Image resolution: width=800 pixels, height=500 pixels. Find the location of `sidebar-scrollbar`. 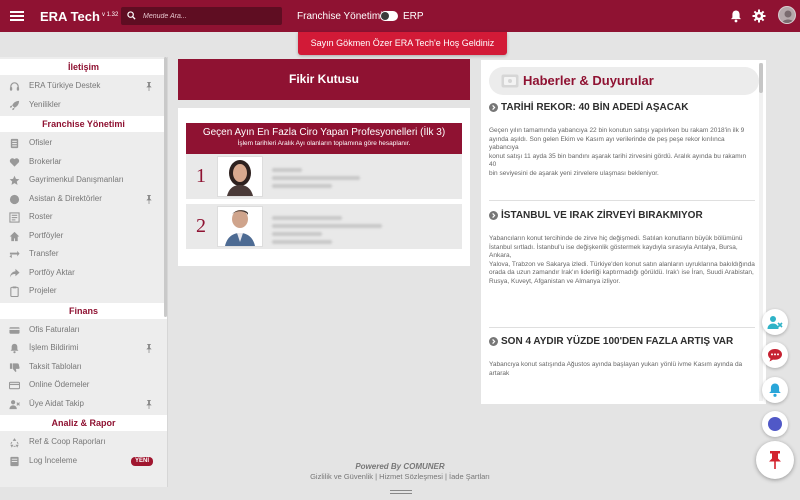

sidebar-scrollbar is located at coordinates (165, 187).